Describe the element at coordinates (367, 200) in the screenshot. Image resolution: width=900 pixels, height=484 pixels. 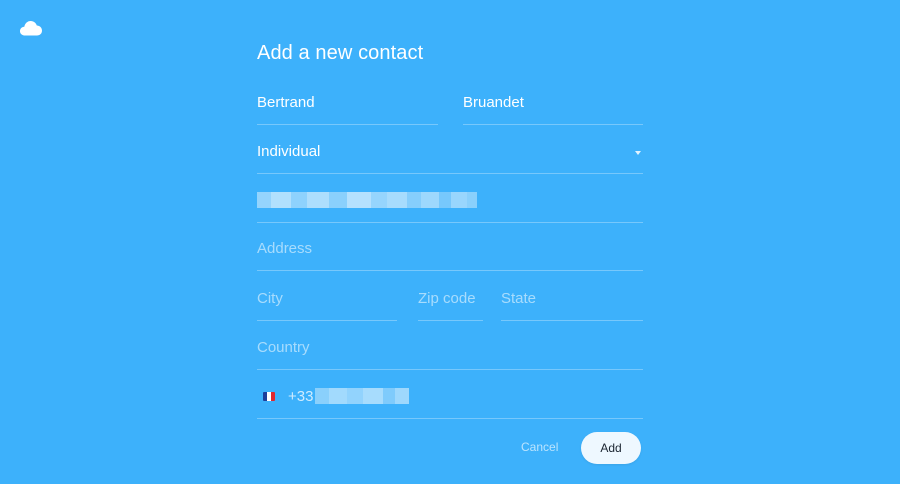
I see `redacted-email` at that location.